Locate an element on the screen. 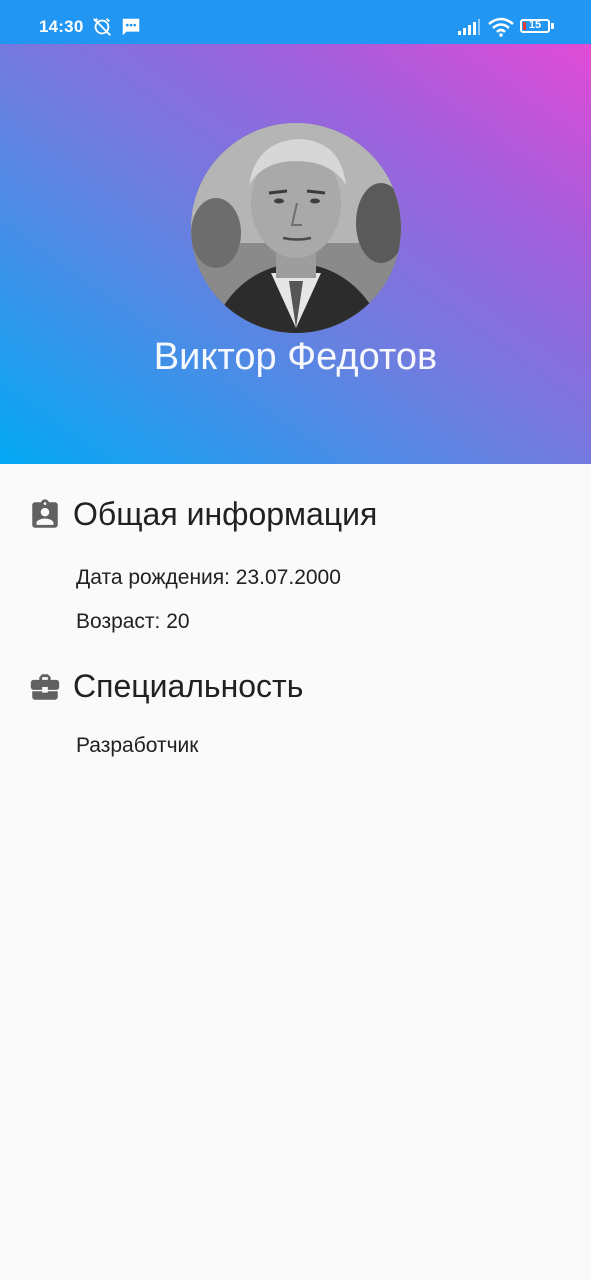  contact-badge-icon is located at coordinates (45, 513).